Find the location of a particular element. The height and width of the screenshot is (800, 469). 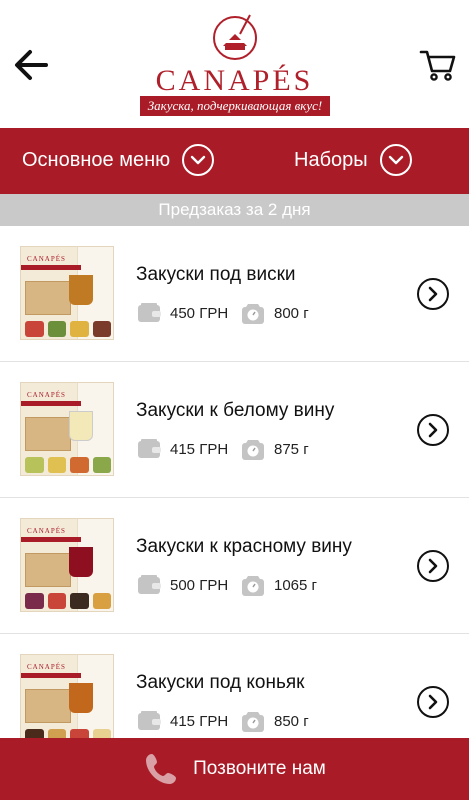

item-weight: 850 г is located at coordinates (291, 721).